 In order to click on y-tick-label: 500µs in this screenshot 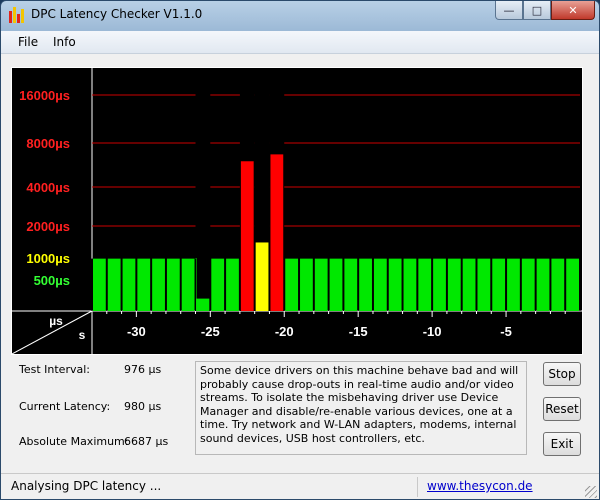, I will do `click(52, 280)`.